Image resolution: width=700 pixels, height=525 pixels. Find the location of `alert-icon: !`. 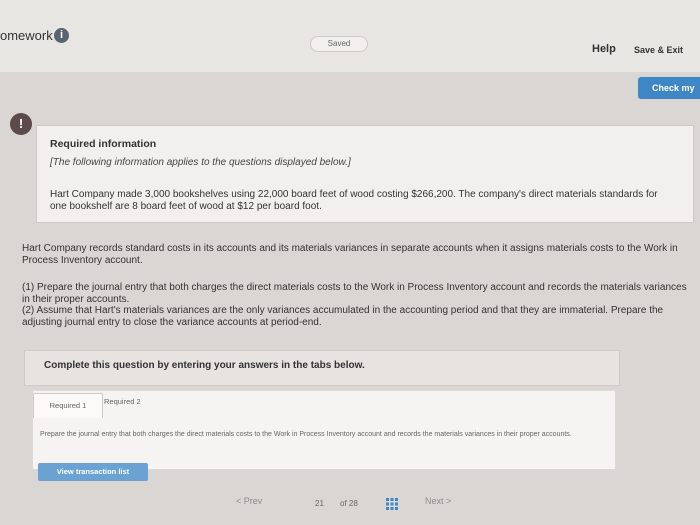

alert-icon: ! is located at coordinates (21, 124).